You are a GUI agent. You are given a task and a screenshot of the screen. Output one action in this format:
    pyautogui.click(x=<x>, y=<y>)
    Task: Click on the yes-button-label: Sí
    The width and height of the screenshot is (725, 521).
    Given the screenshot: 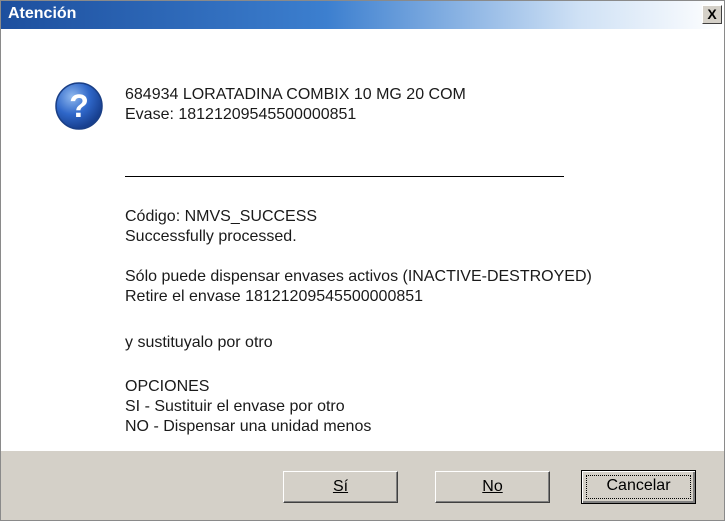 What is the action you would take?
    pyautogui.click(x=340, y=486)
    